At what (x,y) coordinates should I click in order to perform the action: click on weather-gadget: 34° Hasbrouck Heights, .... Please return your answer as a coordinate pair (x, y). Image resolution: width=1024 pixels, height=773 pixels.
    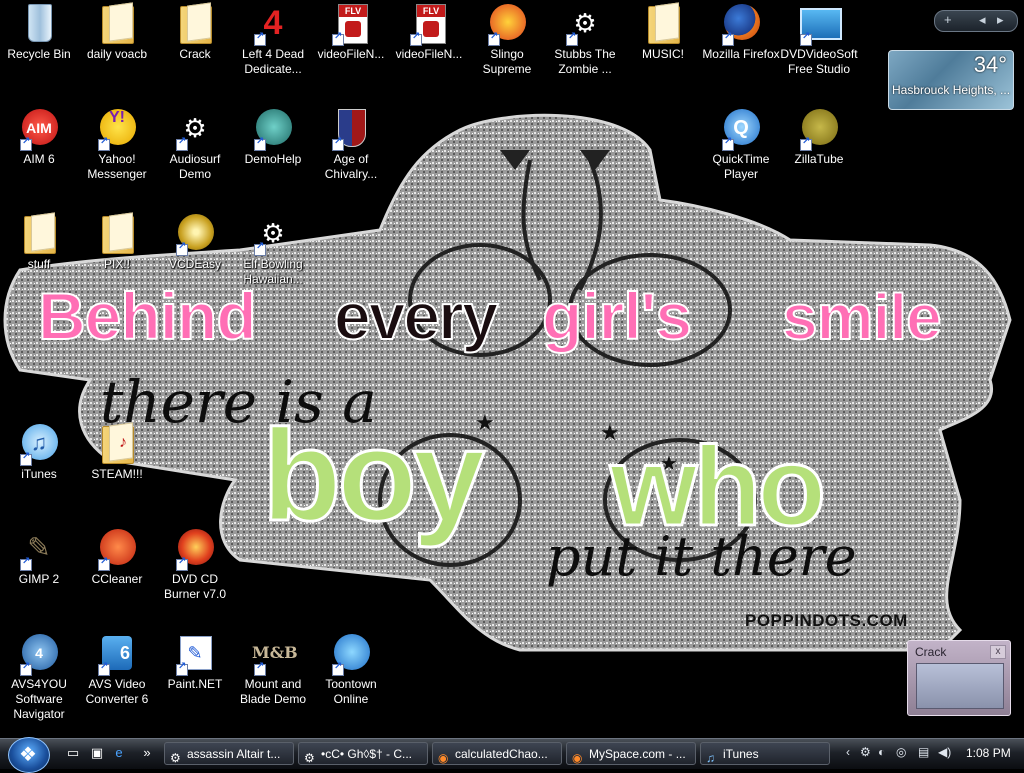
    Looking at the image, I should click on (951, 80).